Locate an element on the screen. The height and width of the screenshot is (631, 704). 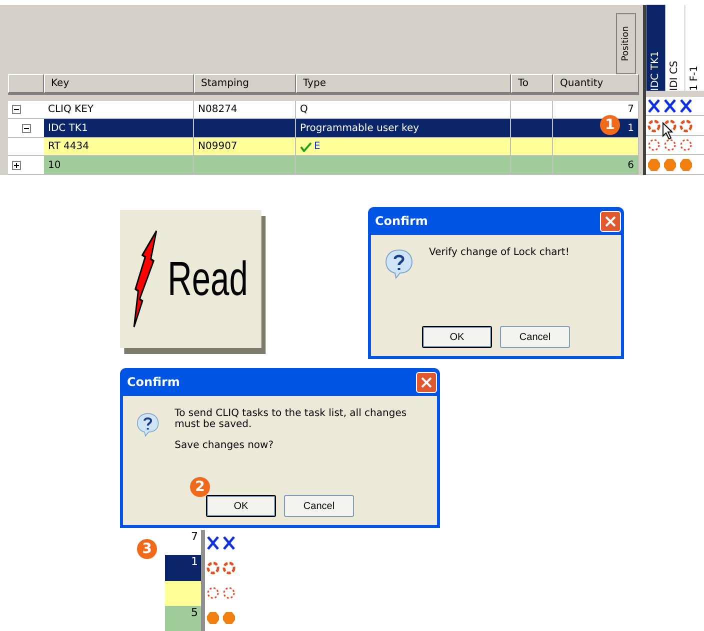
column-header: Type is located at coordinates (403, 83).